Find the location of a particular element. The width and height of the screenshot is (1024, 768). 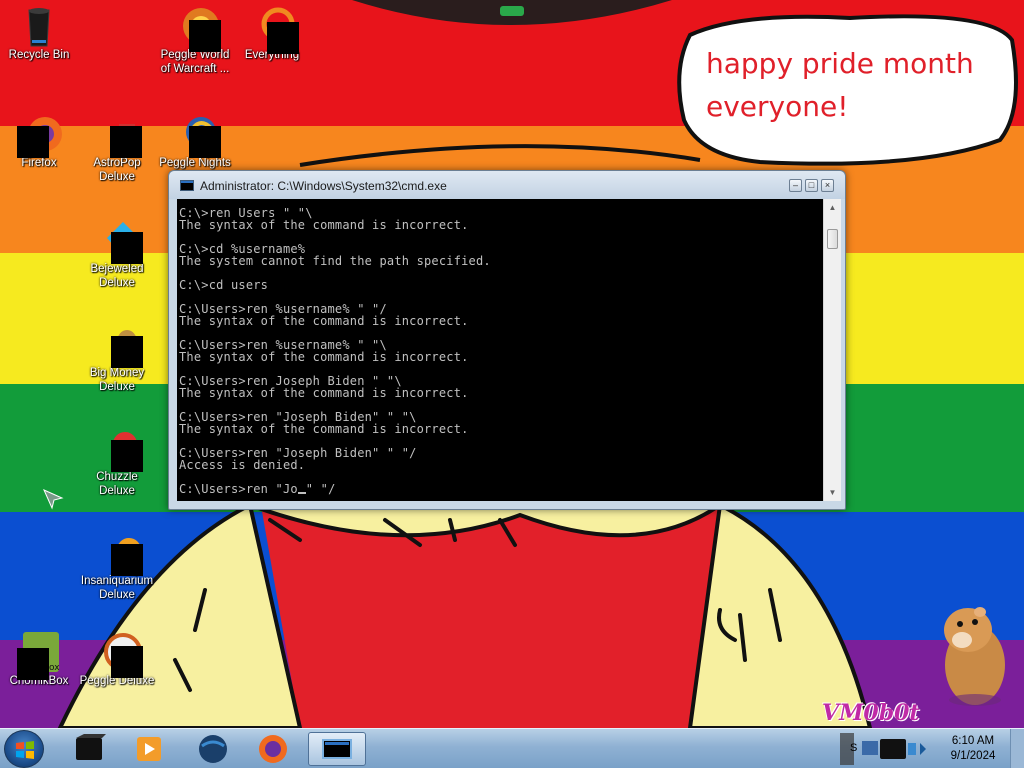

hamster-mascot-icon is located at coordinates (974, 656).